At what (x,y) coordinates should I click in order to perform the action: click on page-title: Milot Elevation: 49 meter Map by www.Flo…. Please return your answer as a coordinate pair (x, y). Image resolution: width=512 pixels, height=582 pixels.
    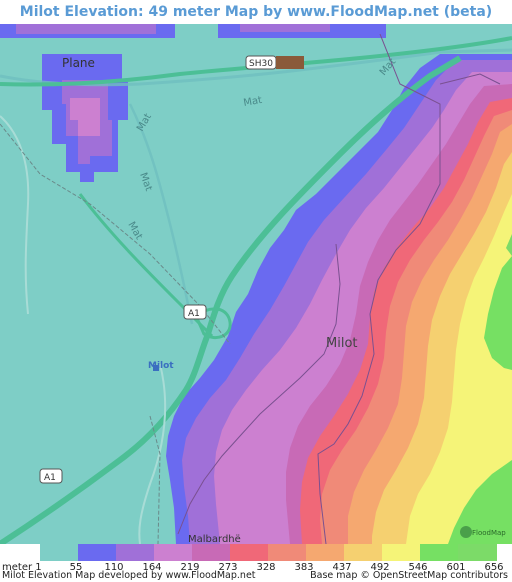
    Looking at the image, I should click on (256, 12).